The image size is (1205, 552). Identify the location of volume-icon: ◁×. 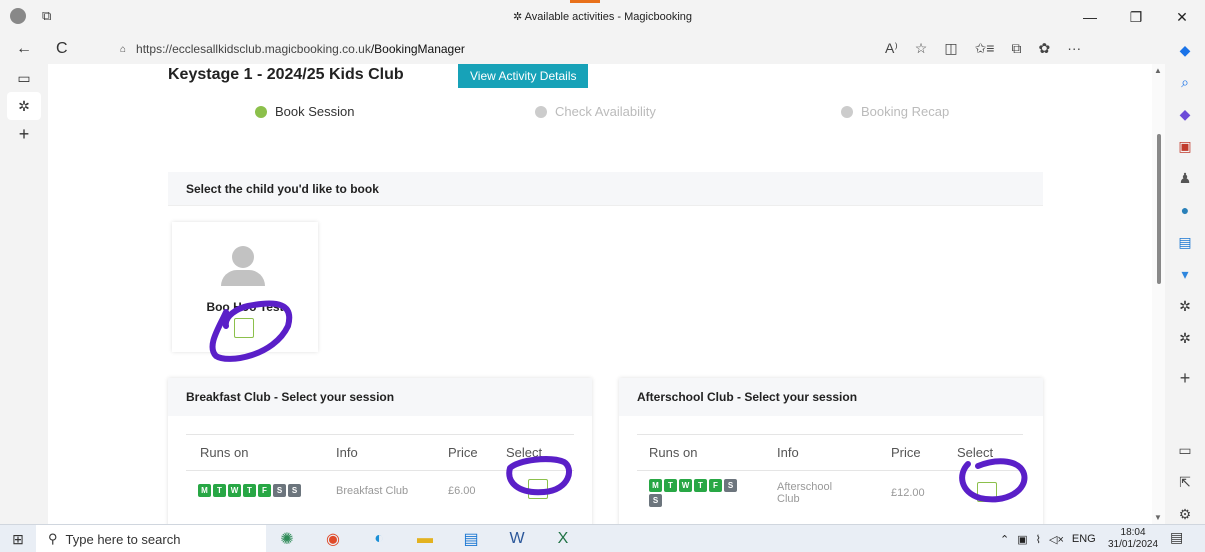
(1056, 539).